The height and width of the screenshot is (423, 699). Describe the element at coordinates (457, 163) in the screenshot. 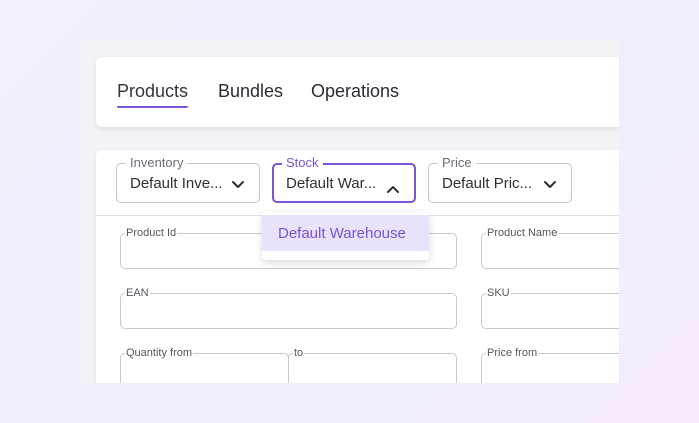

I see `price-select-label: Price` at that location.